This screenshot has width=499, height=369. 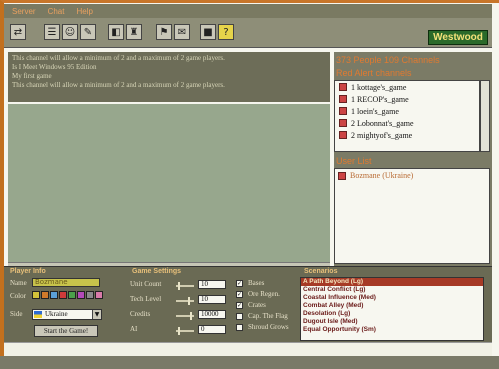 I want to click on channel-item: 1 kottage's_game, so click(x=407, y=87).